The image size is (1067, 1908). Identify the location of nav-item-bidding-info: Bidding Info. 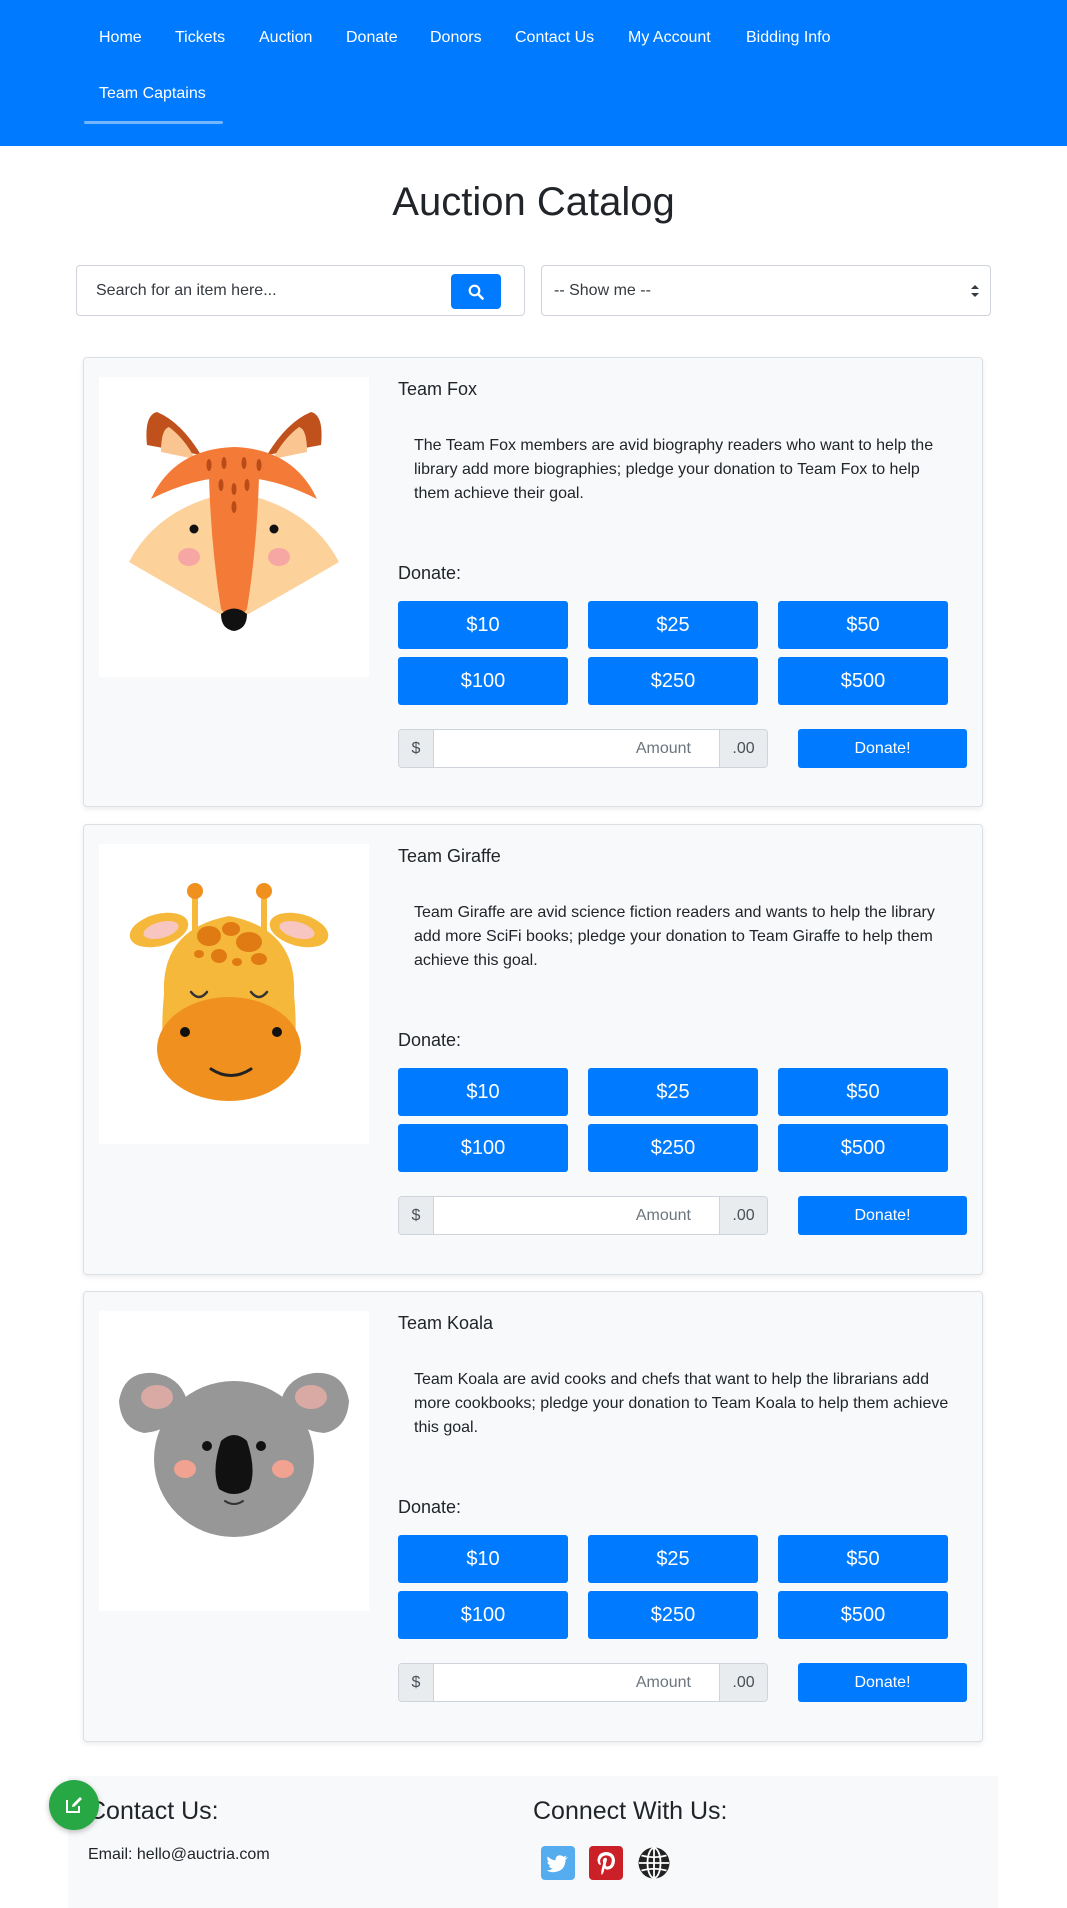
(788, 38).